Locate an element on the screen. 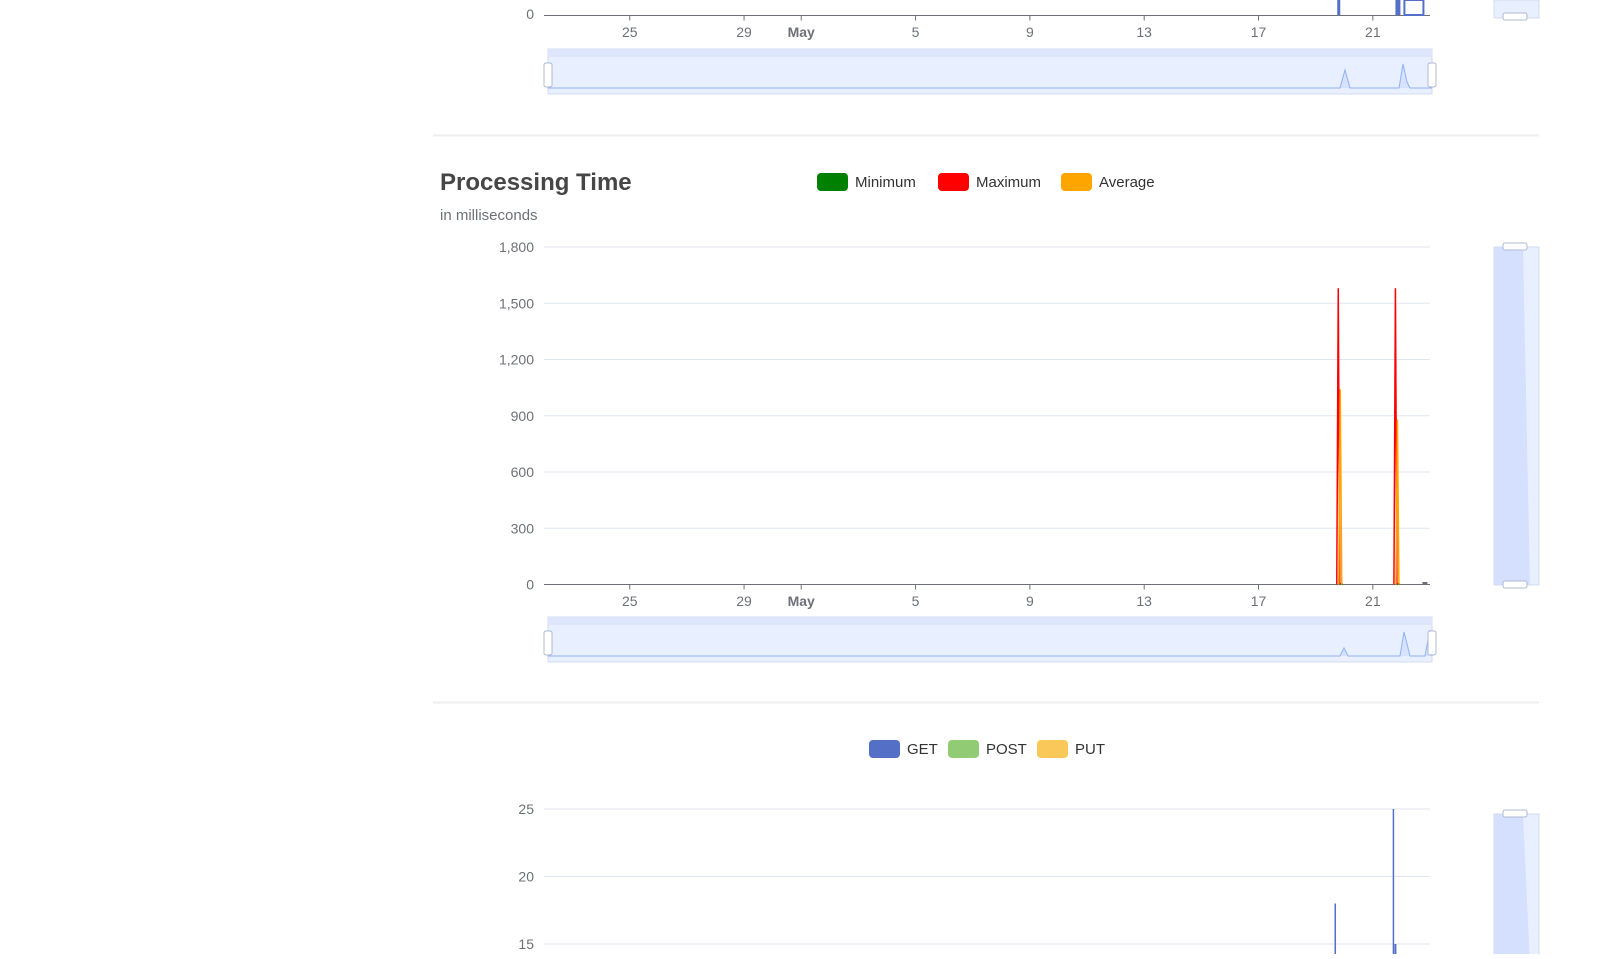 Image resolution: width=1611 pixels, height=959 pixels. legend-swatch-maximum is located at coordinates (953, 182).